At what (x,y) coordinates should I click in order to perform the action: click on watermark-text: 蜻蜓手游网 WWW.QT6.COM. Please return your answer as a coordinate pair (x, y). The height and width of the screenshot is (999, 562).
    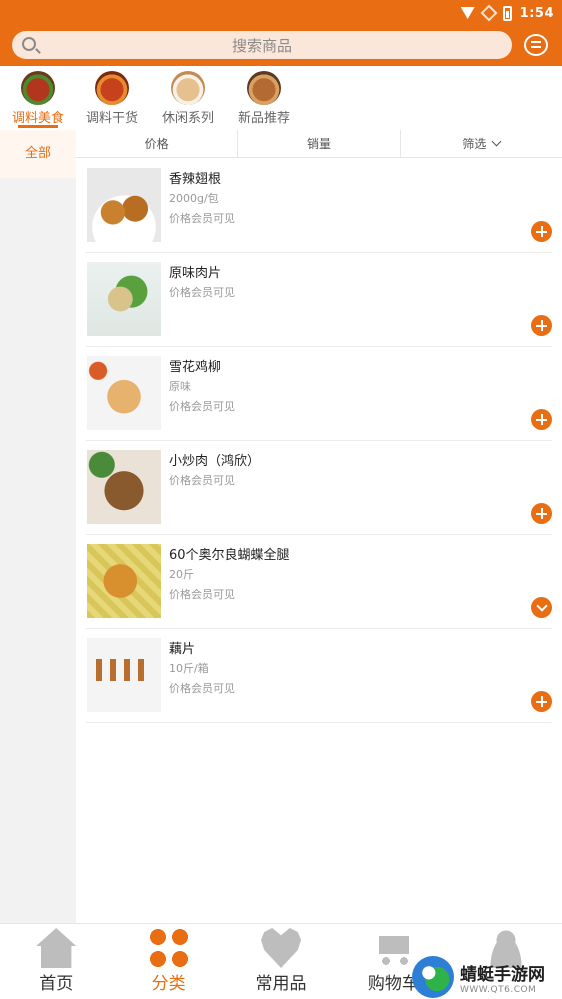
    Looking at the image, I should click on (502, 977).